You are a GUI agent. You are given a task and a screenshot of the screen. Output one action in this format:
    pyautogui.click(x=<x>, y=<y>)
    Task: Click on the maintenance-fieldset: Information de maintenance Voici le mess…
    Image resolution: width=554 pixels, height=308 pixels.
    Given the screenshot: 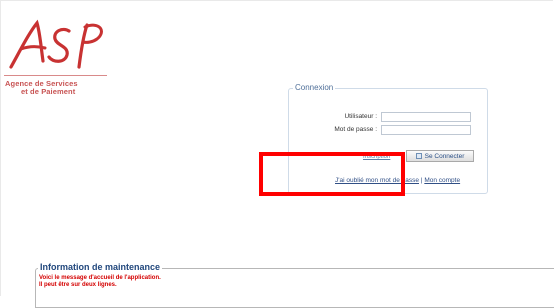 What is the action you would take?
    pyautogui.click(x=294, y=285)
    